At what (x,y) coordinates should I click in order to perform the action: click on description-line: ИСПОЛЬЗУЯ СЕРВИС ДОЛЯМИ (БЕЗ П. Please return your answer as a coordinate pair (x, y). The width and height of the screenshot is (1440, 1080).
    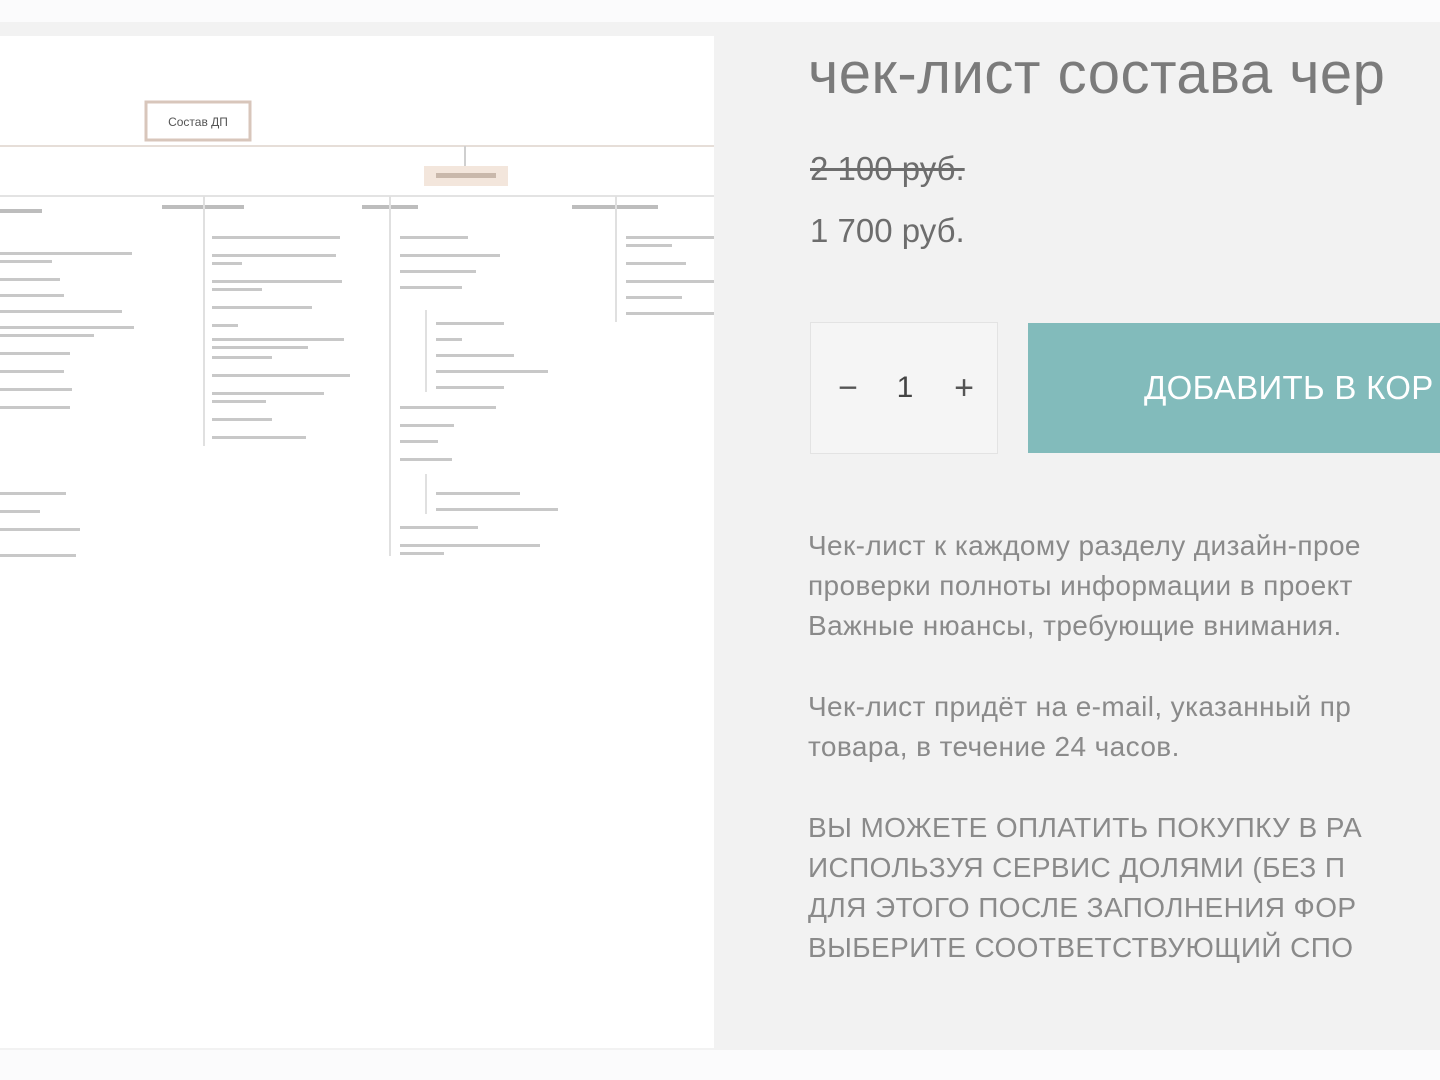
    Looking at the image, I should click on (1077, 867).